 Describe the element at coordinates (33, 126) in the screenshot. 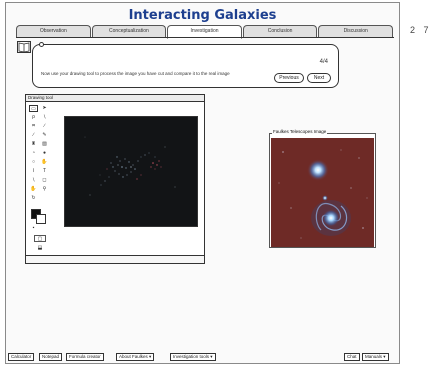

I see `crop-tool-icon: ⌗` at that location.